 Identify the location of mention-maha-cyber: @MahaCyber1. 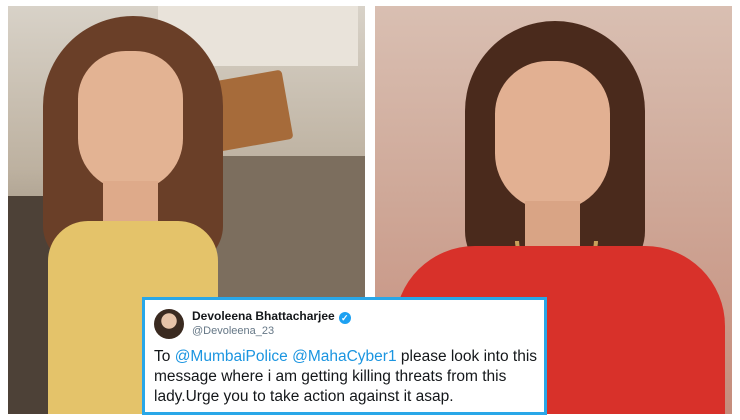
(344, 356).